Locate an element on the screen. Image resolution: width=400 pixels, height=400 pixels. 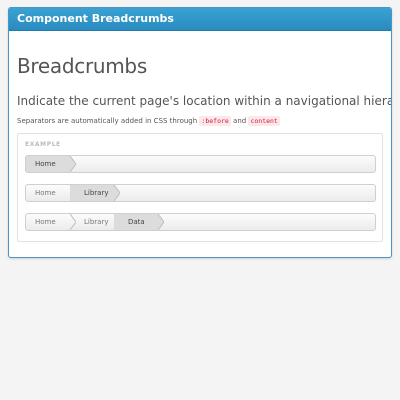
breadcrumb-item-data: Data is located at coordinates (139, 222).